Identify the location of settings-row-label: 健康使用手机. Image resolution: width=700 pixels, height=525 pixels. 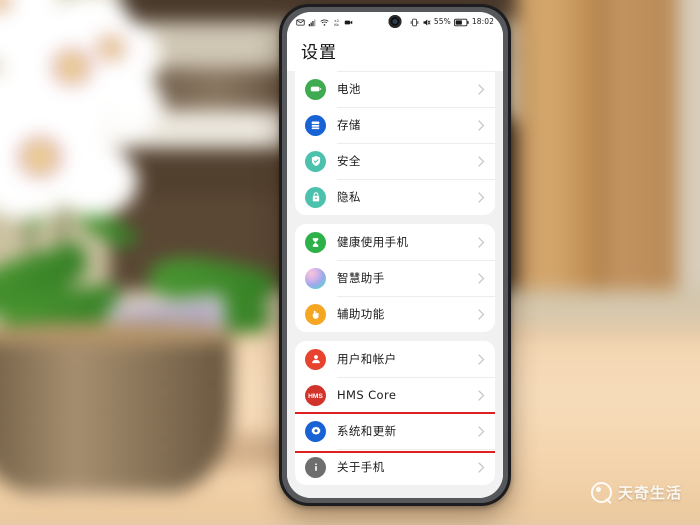
(373, 242).